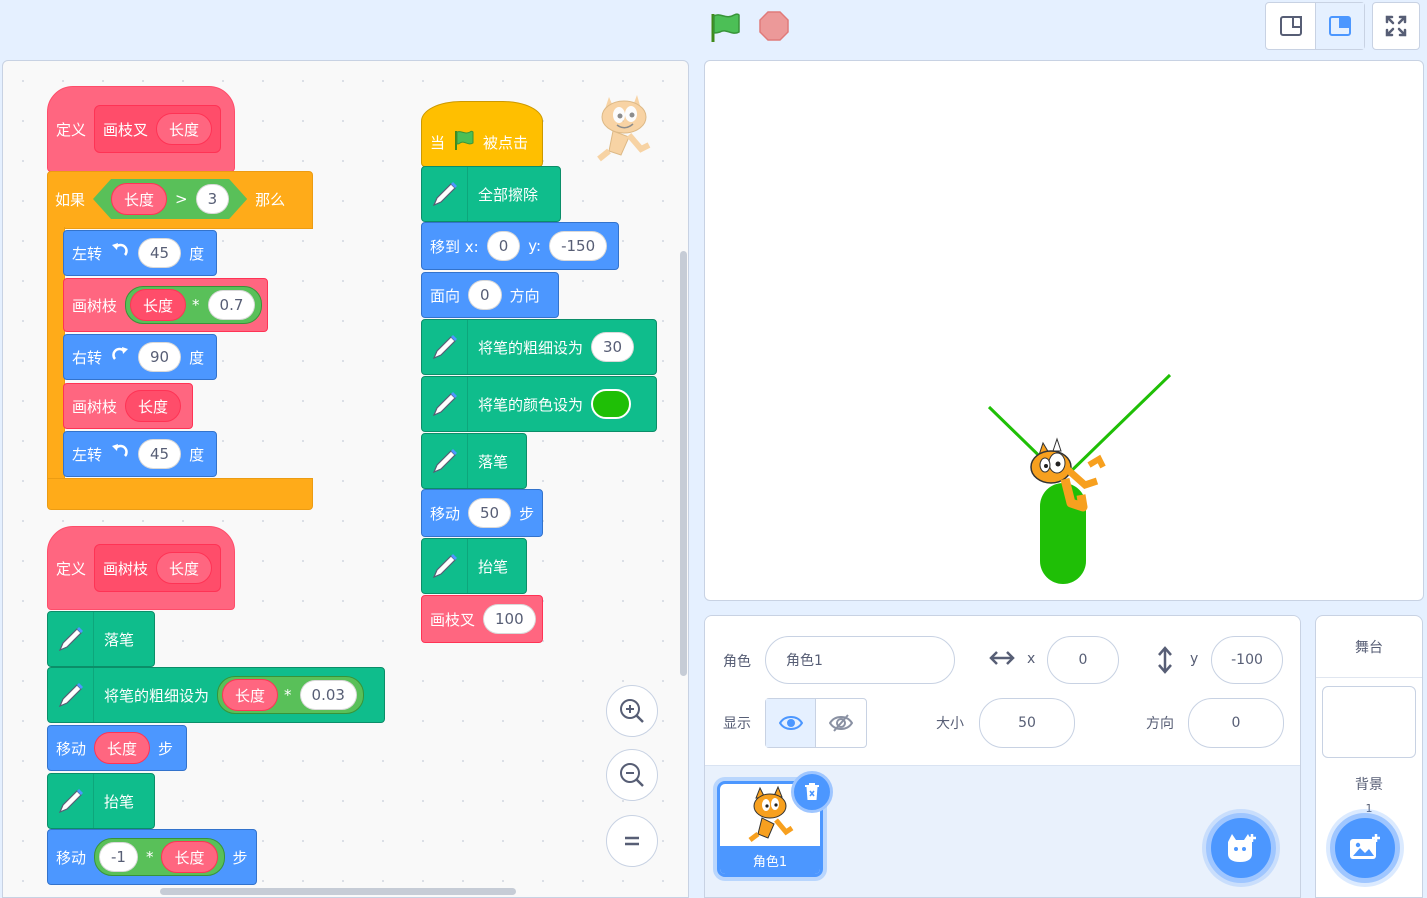 The width and height of the screenshot is (1427, 898). I want to click on block-label: 将笔的粗细设为, so click(157, 695).